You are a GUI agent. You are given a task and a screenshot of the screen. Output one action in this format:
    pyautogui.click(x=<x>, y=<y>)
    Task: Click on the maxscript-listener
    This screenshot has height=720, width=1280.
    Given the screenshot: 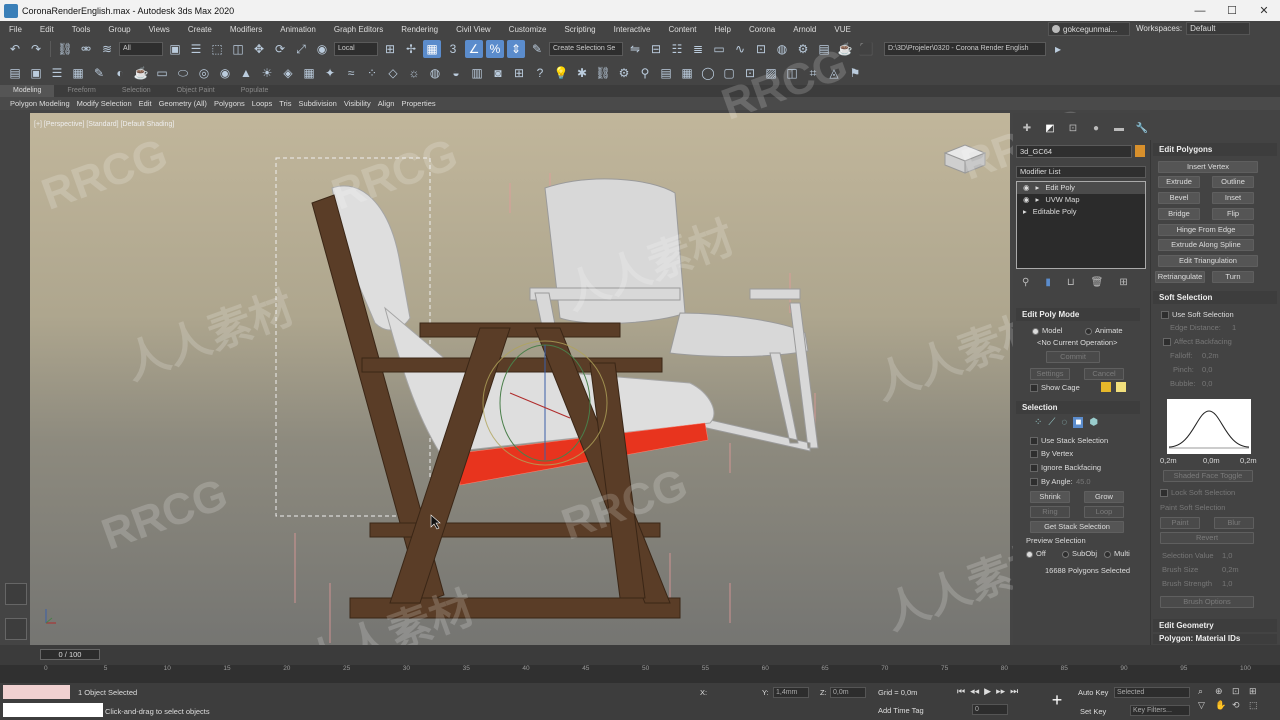 What is the action you would take?
    pyautogui.click(x=36, y=692)
    